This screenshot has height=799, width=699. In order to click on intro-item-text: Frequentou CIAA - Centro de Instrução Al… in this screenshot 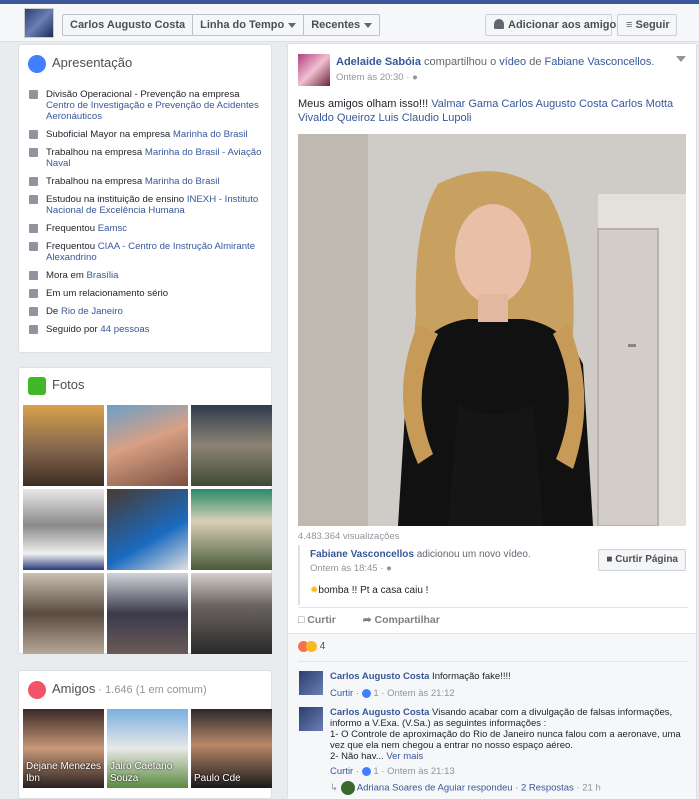, I will do `click(155, 252)`.